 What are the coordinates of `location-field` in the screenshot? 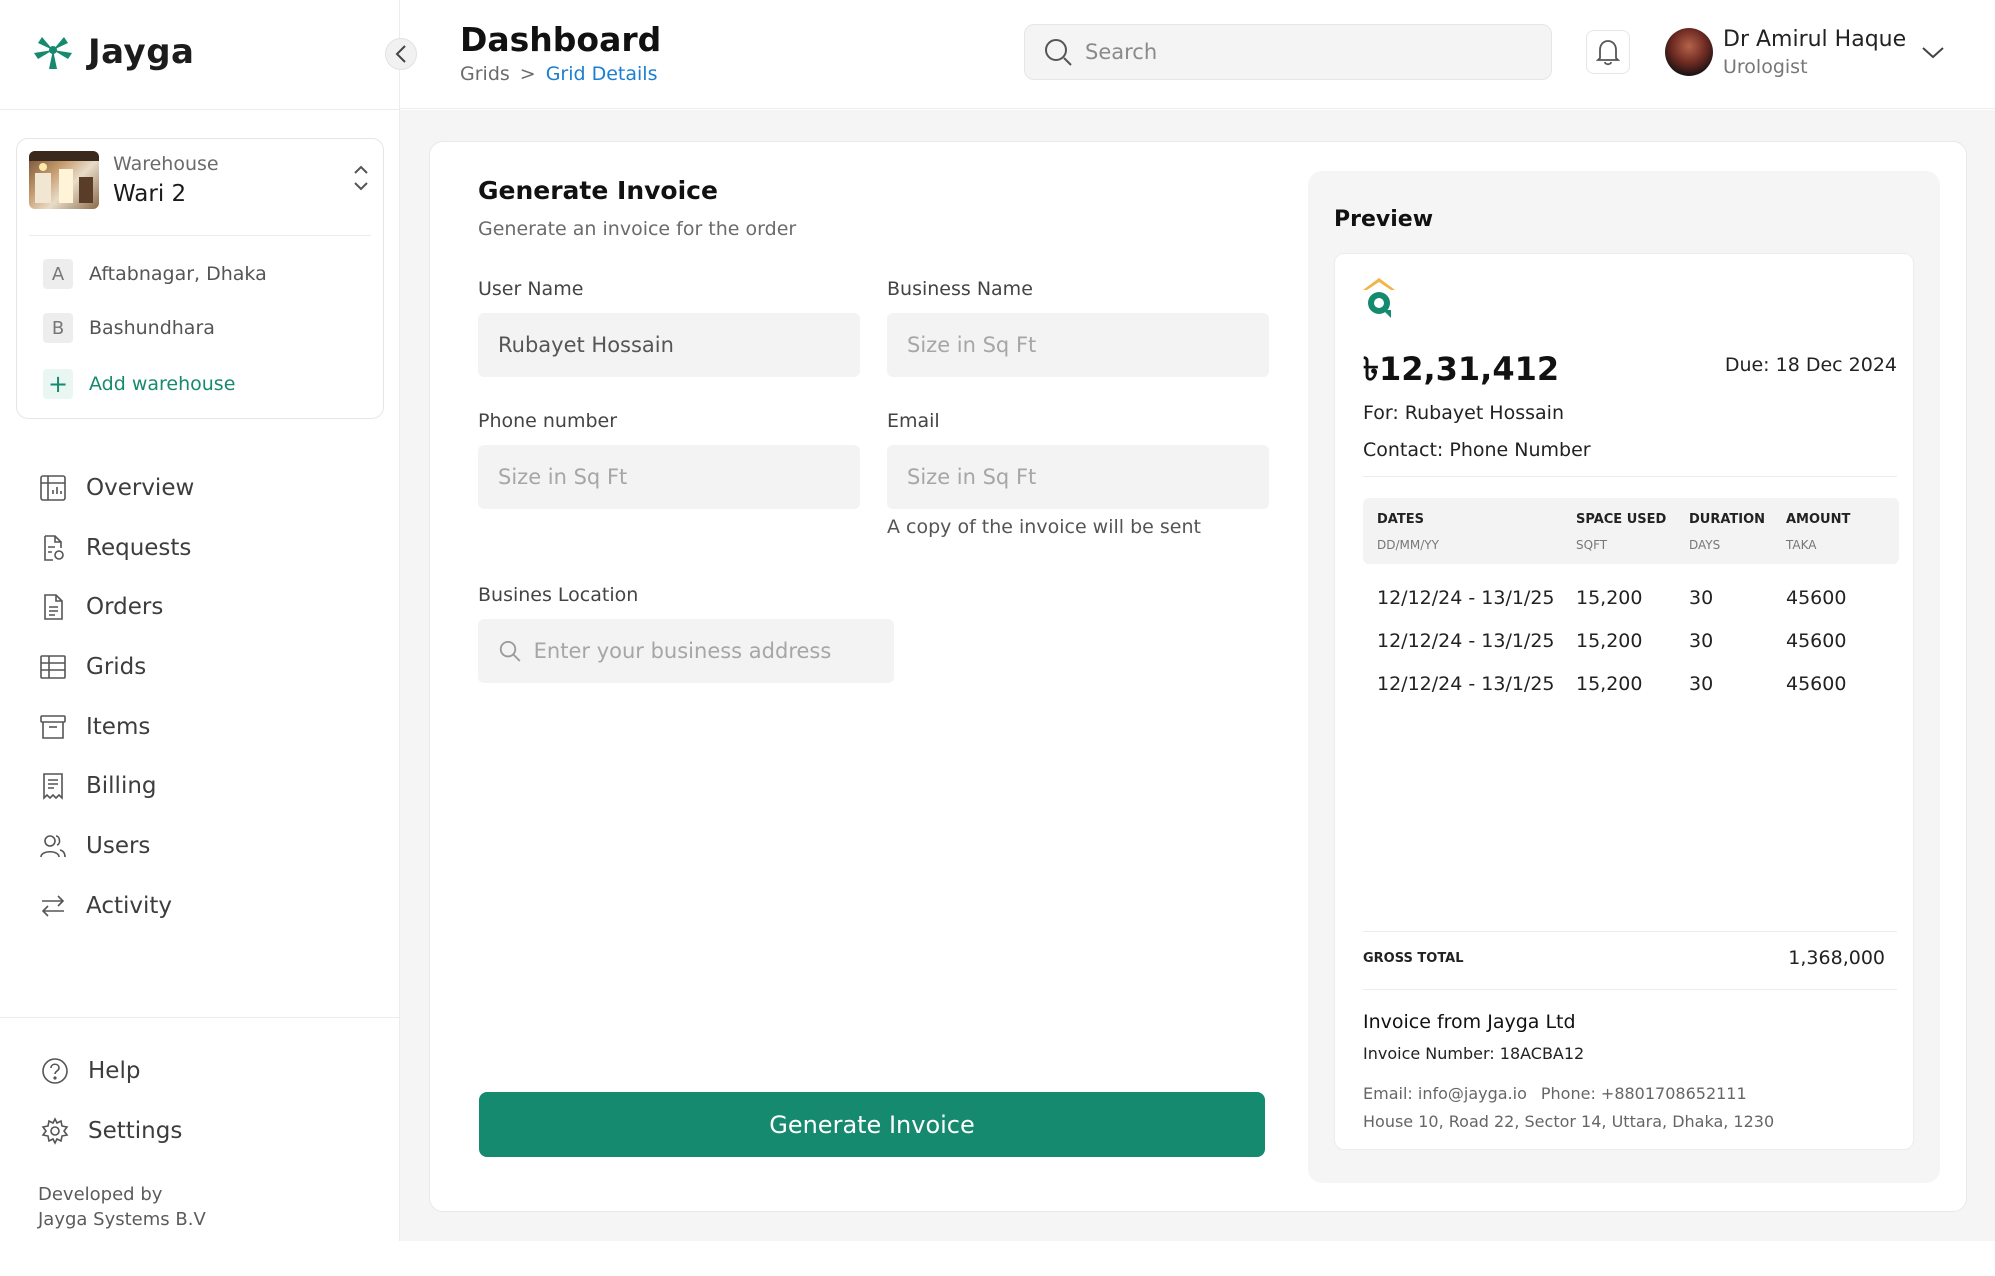 It's located at (686, 651).